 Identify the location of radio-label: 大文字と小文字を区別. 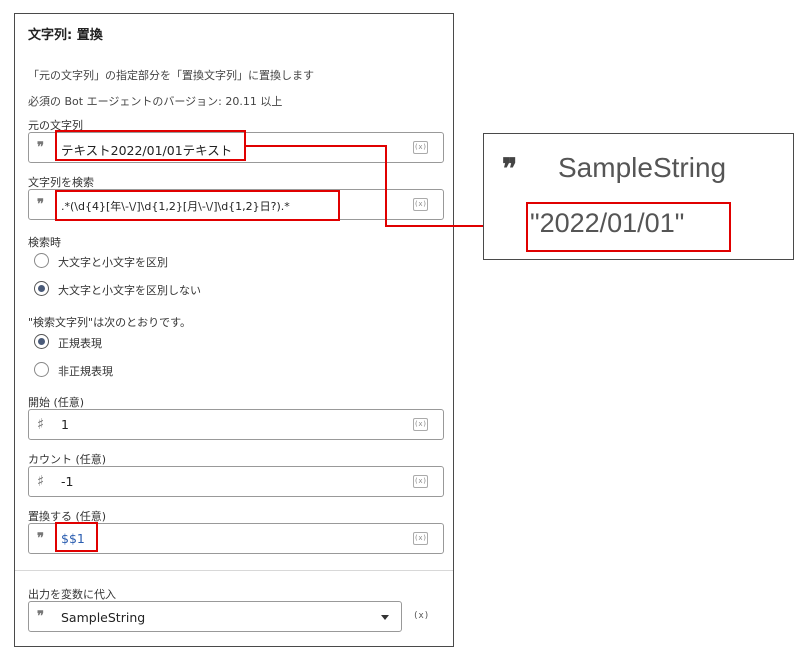
(113, 262).